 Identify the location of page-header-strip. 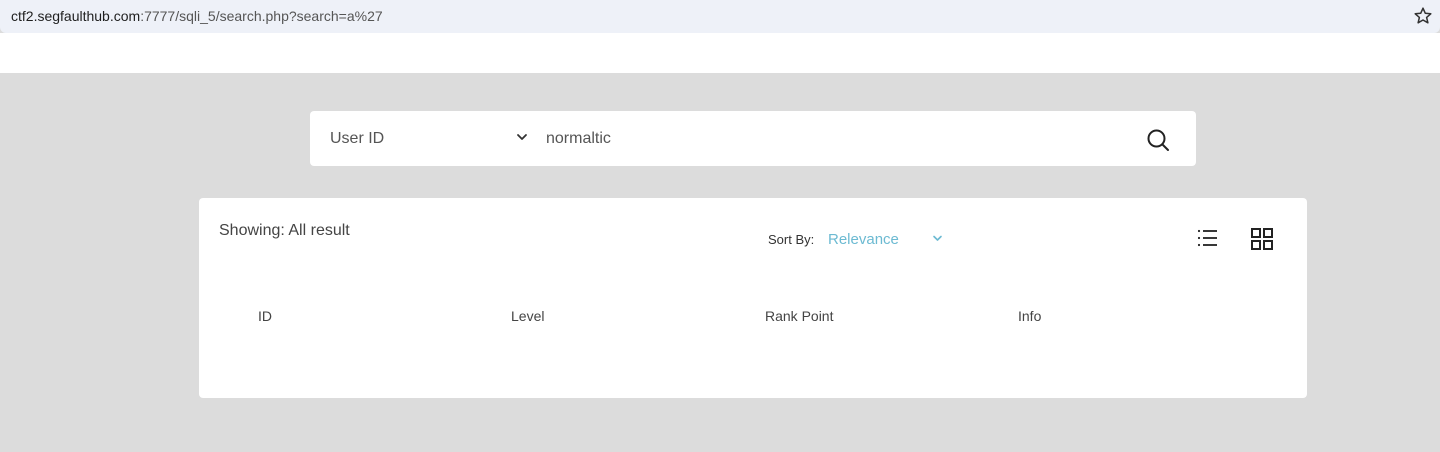
(720, 53).